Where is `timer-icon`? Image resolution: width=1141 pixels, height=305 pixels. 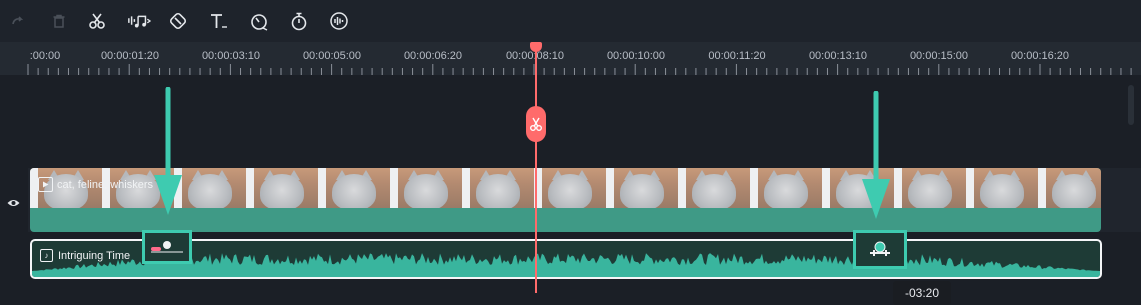 timer-icon is located at coordinates (299, 21).